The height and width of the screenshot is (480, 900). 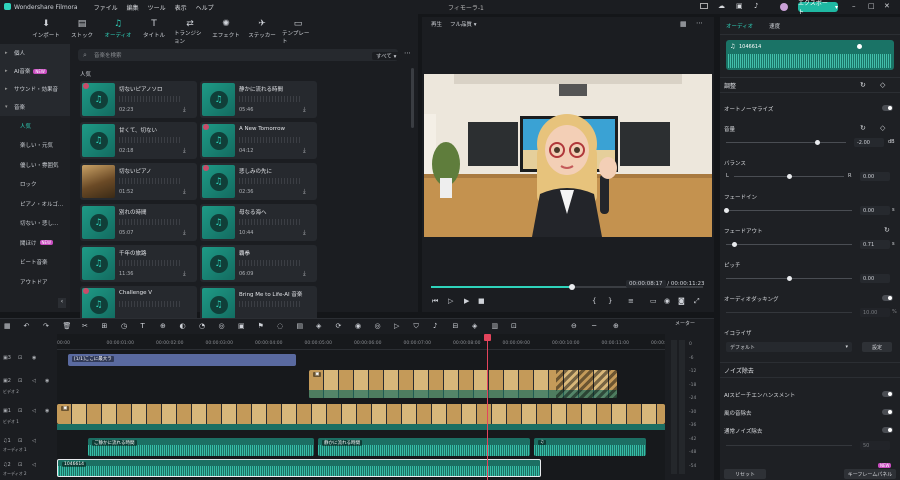 What do you see at coordinates (35, 243) in the screenshot?
I see `sidebar-item-ghost: 聞ほけ NEW` at bounding box center [35, 243].